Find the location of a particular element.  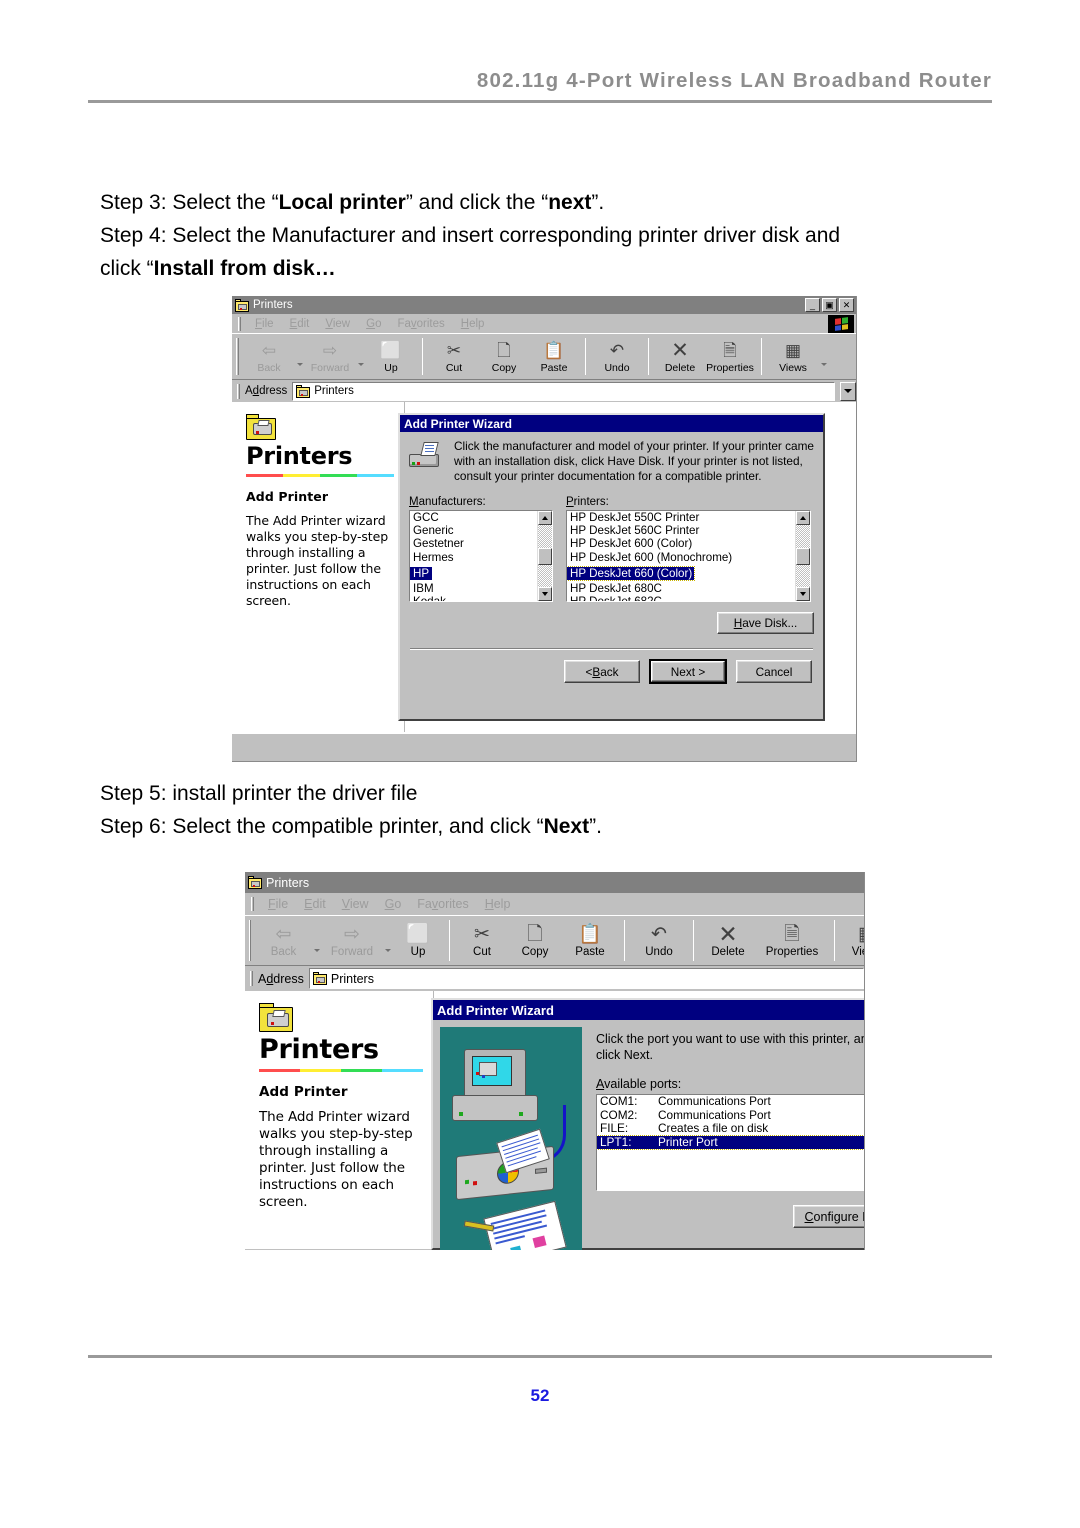

step-6-bold-next: Next is located at coordinates (566, 826).